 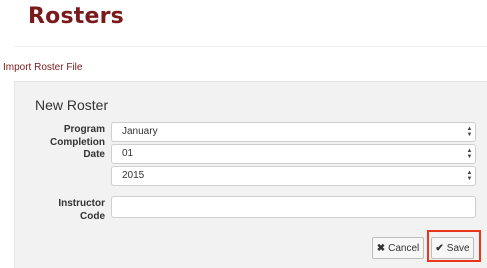 I want to click on save-button: ✔ Save, so click(x=452, y=248).